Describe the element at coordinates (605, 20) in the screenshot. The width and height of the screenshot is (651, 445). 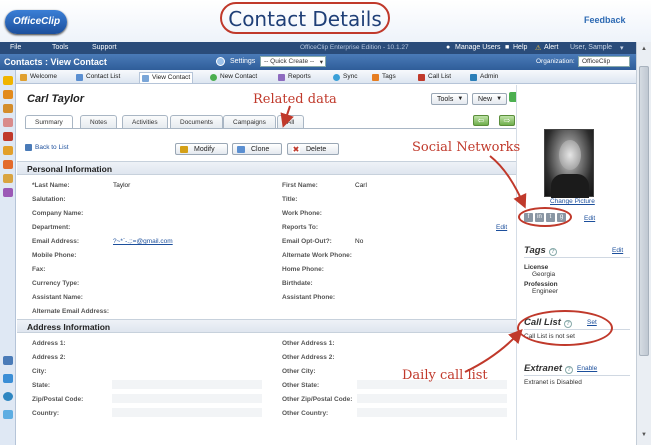
I see `feedback-link: Feedback` at that location.